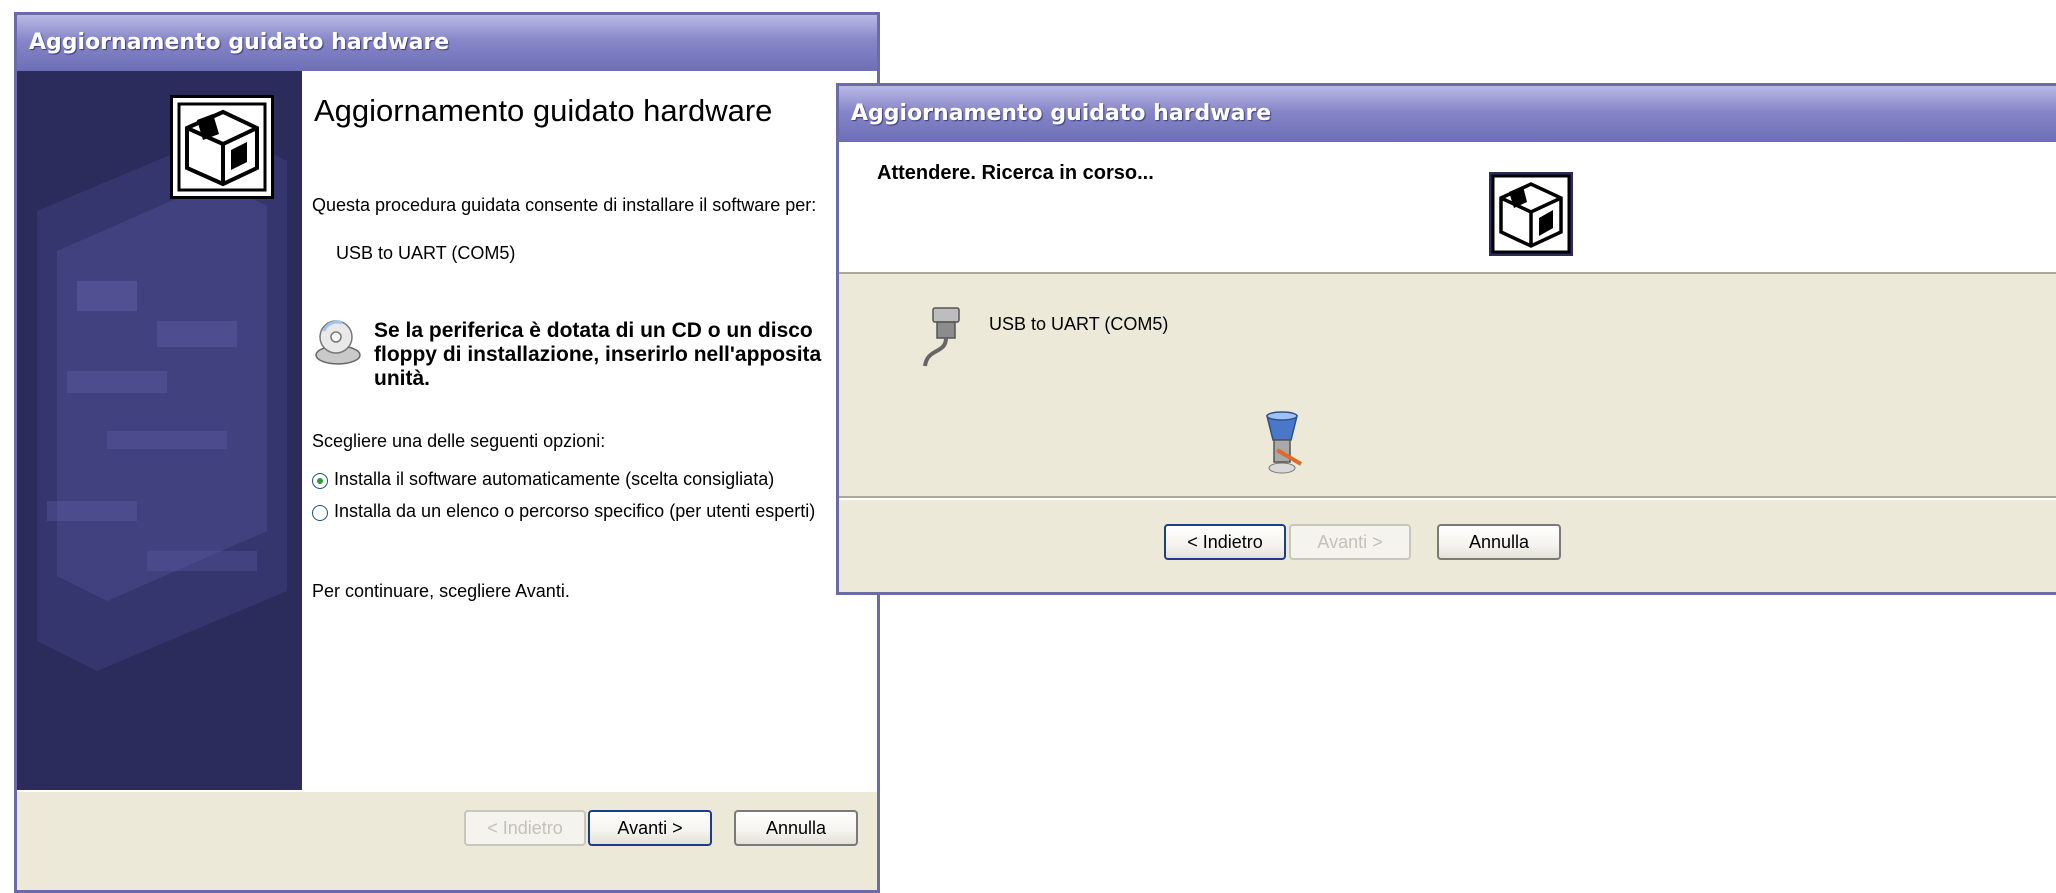 The width and height of the screenshot is (2056, 893). Describe the element at coordinates (1282, 443) in the screenshot. I see `search-flashlight-icon` at that location.